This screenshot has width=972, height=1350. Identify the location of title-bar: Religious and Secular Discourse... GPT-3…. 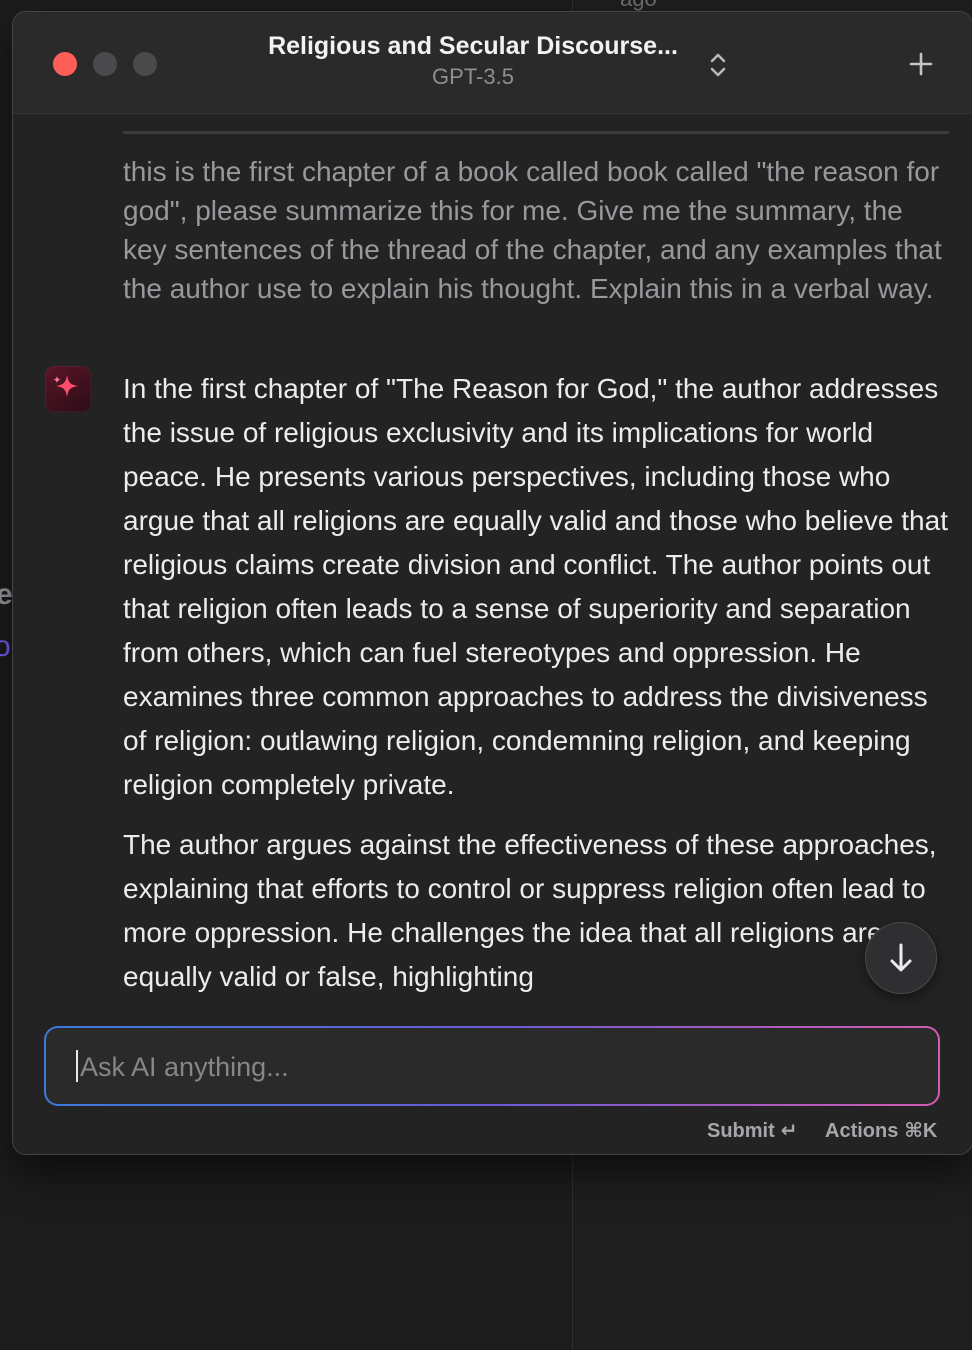
(492, 63).